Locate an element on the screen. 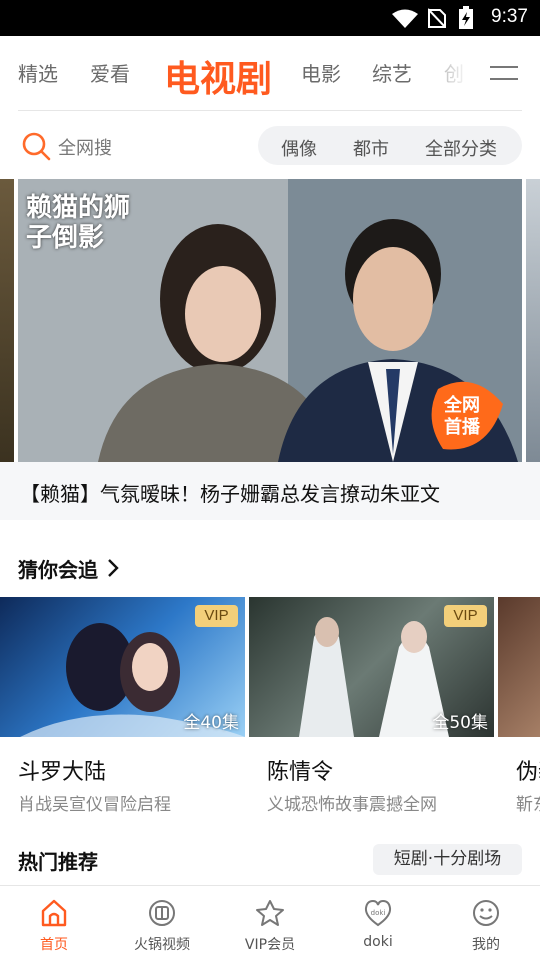 This screenshot has width=540, height=961. card-thumbnail: VIP 全50集 is located at coordinates (371, 667).